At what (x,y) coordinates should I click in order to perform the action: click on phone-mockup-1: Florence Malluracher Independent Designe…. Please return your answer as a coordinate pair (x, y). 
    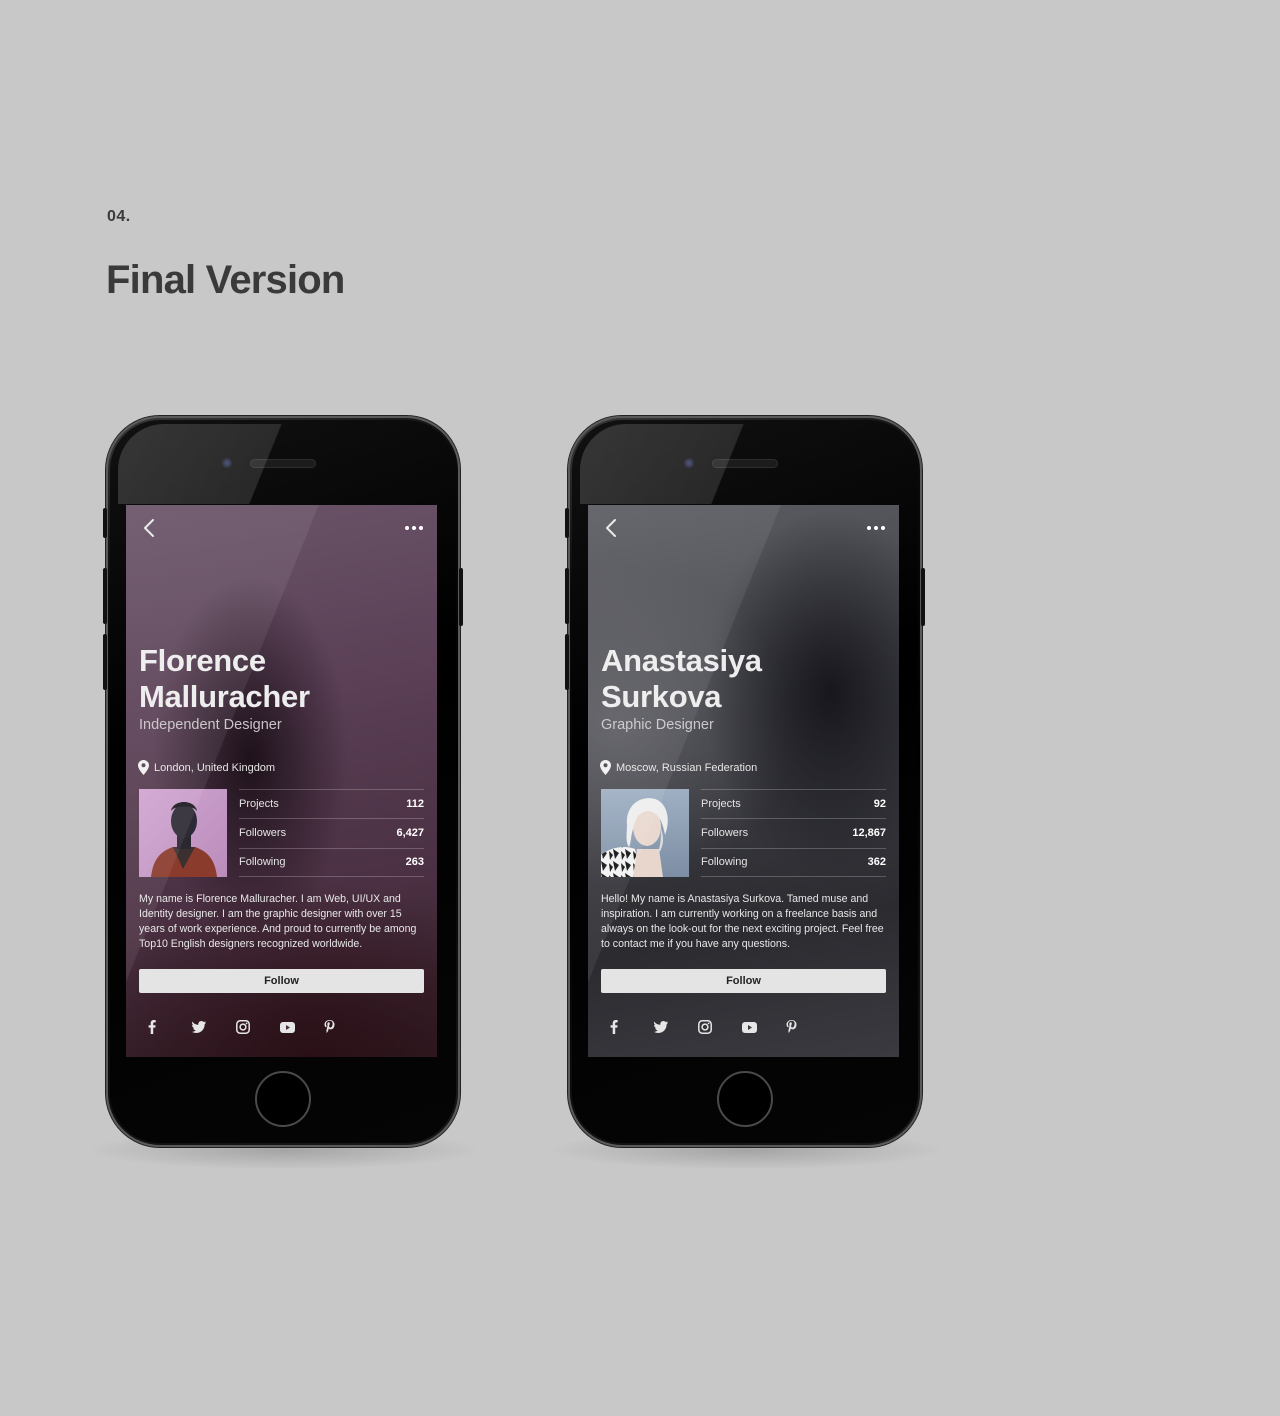
    Looking at the image, I should click on (283, 781).